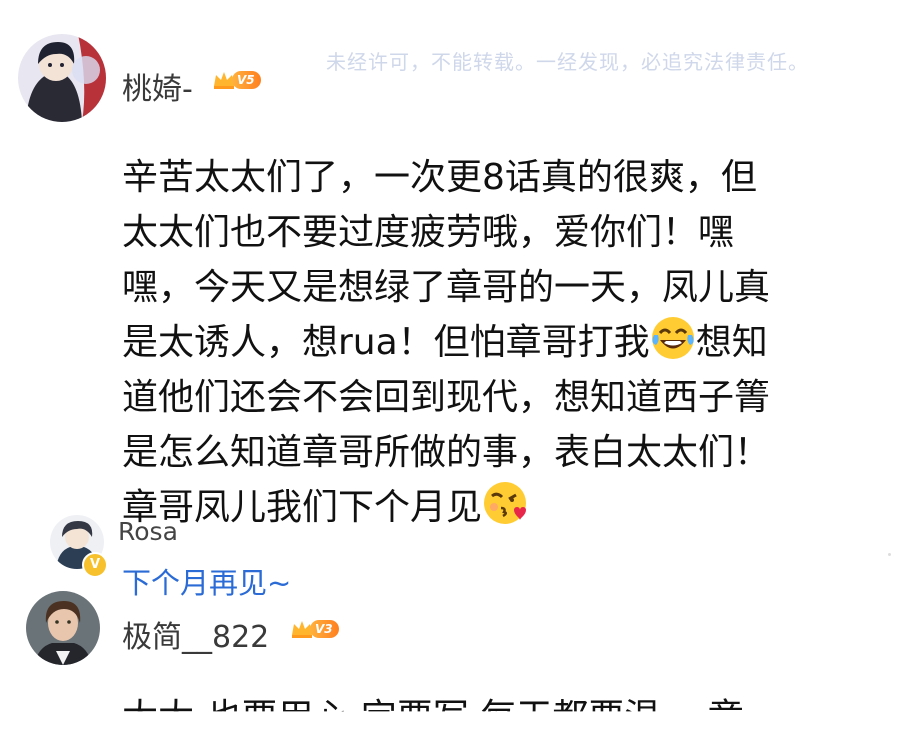 The image size is (900, 740). What do you see at coordinates (148, 531) in the screenshot?
I see `reply-author-name: Rosa` at bounding box center [148, 531].